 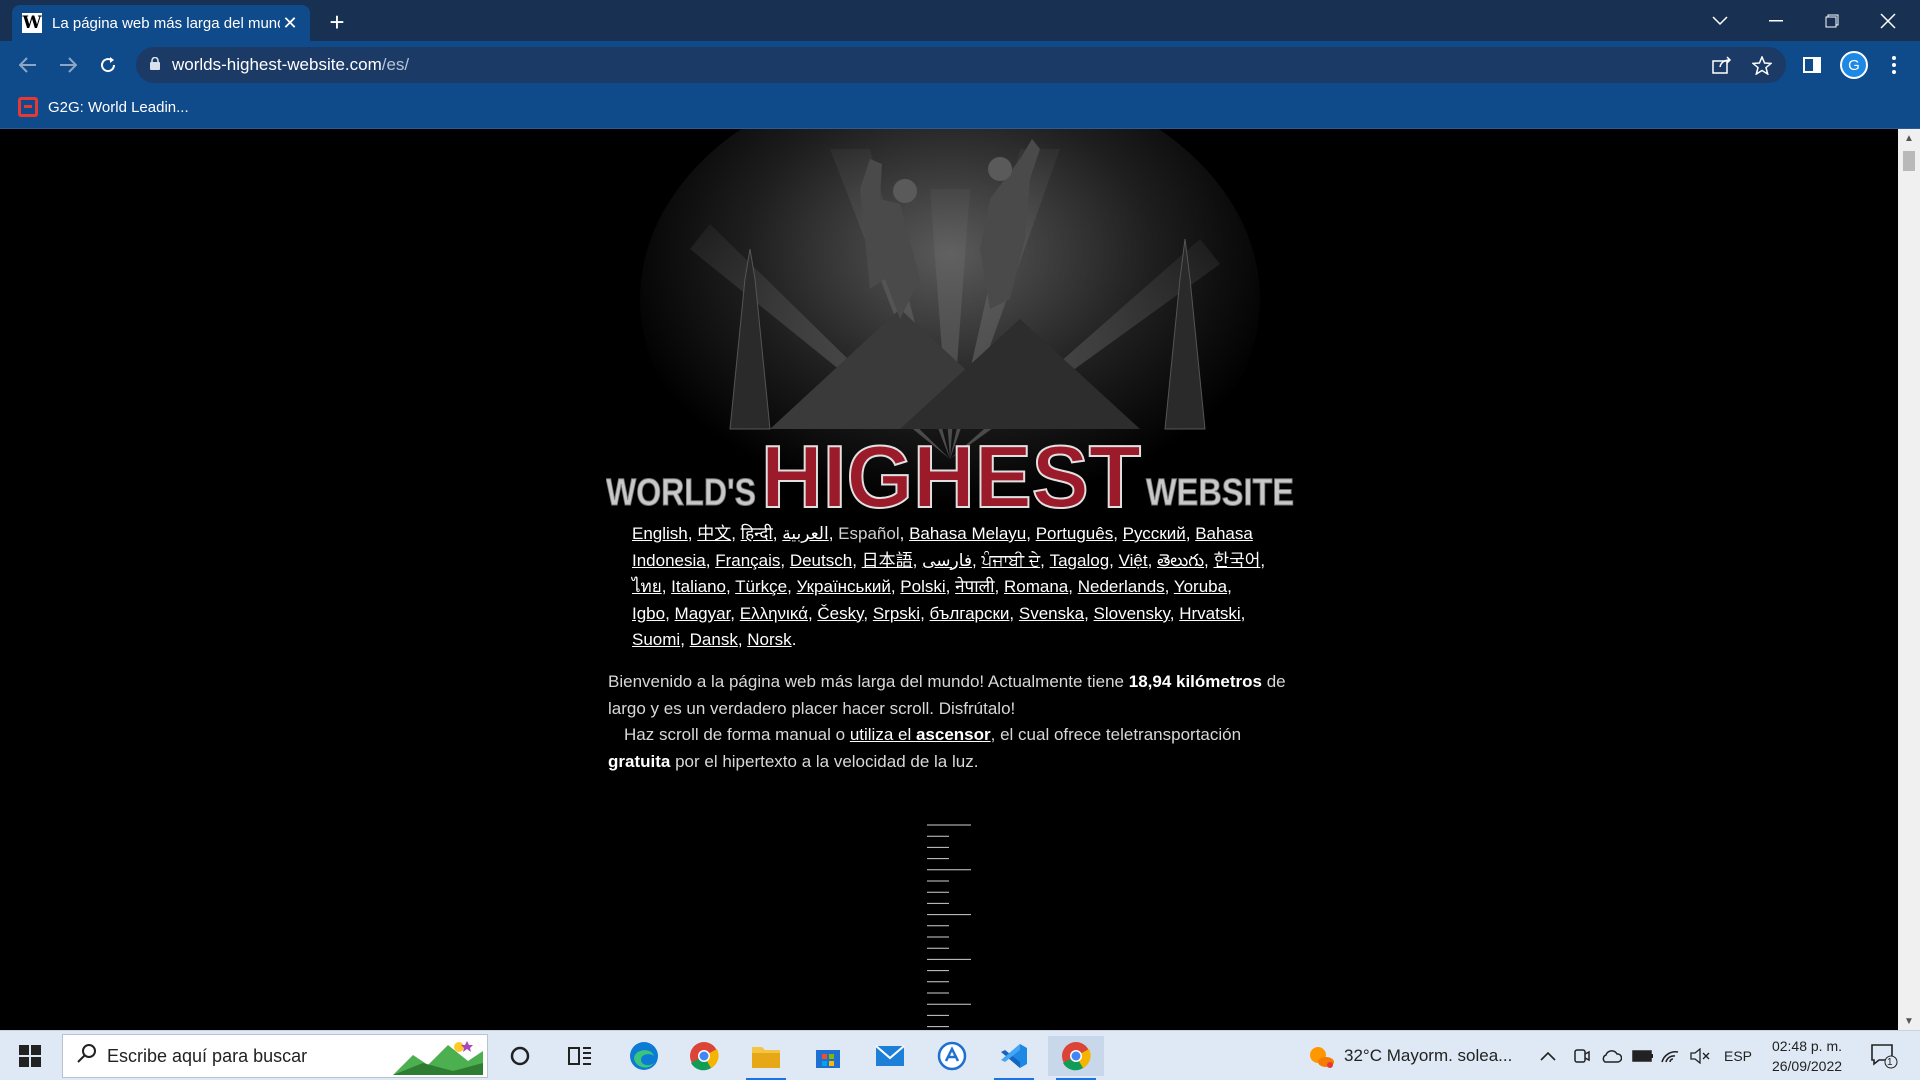 What do you see at coordinates (438, 1058) in the screenshot?
I see `search-highlight-illustration` at bounding box center [438, 1058].